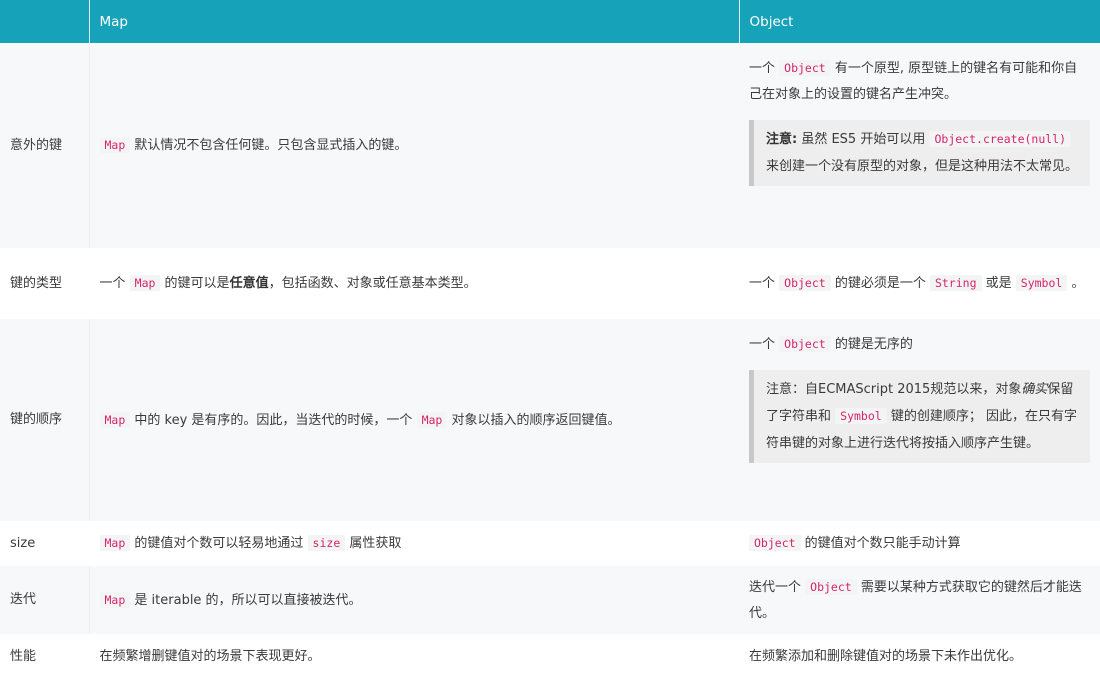  What do you see at coordinates (871, 344) in the screenshot?
I see `cell-text: 的键是无序的` at bounding box center [871, 344].